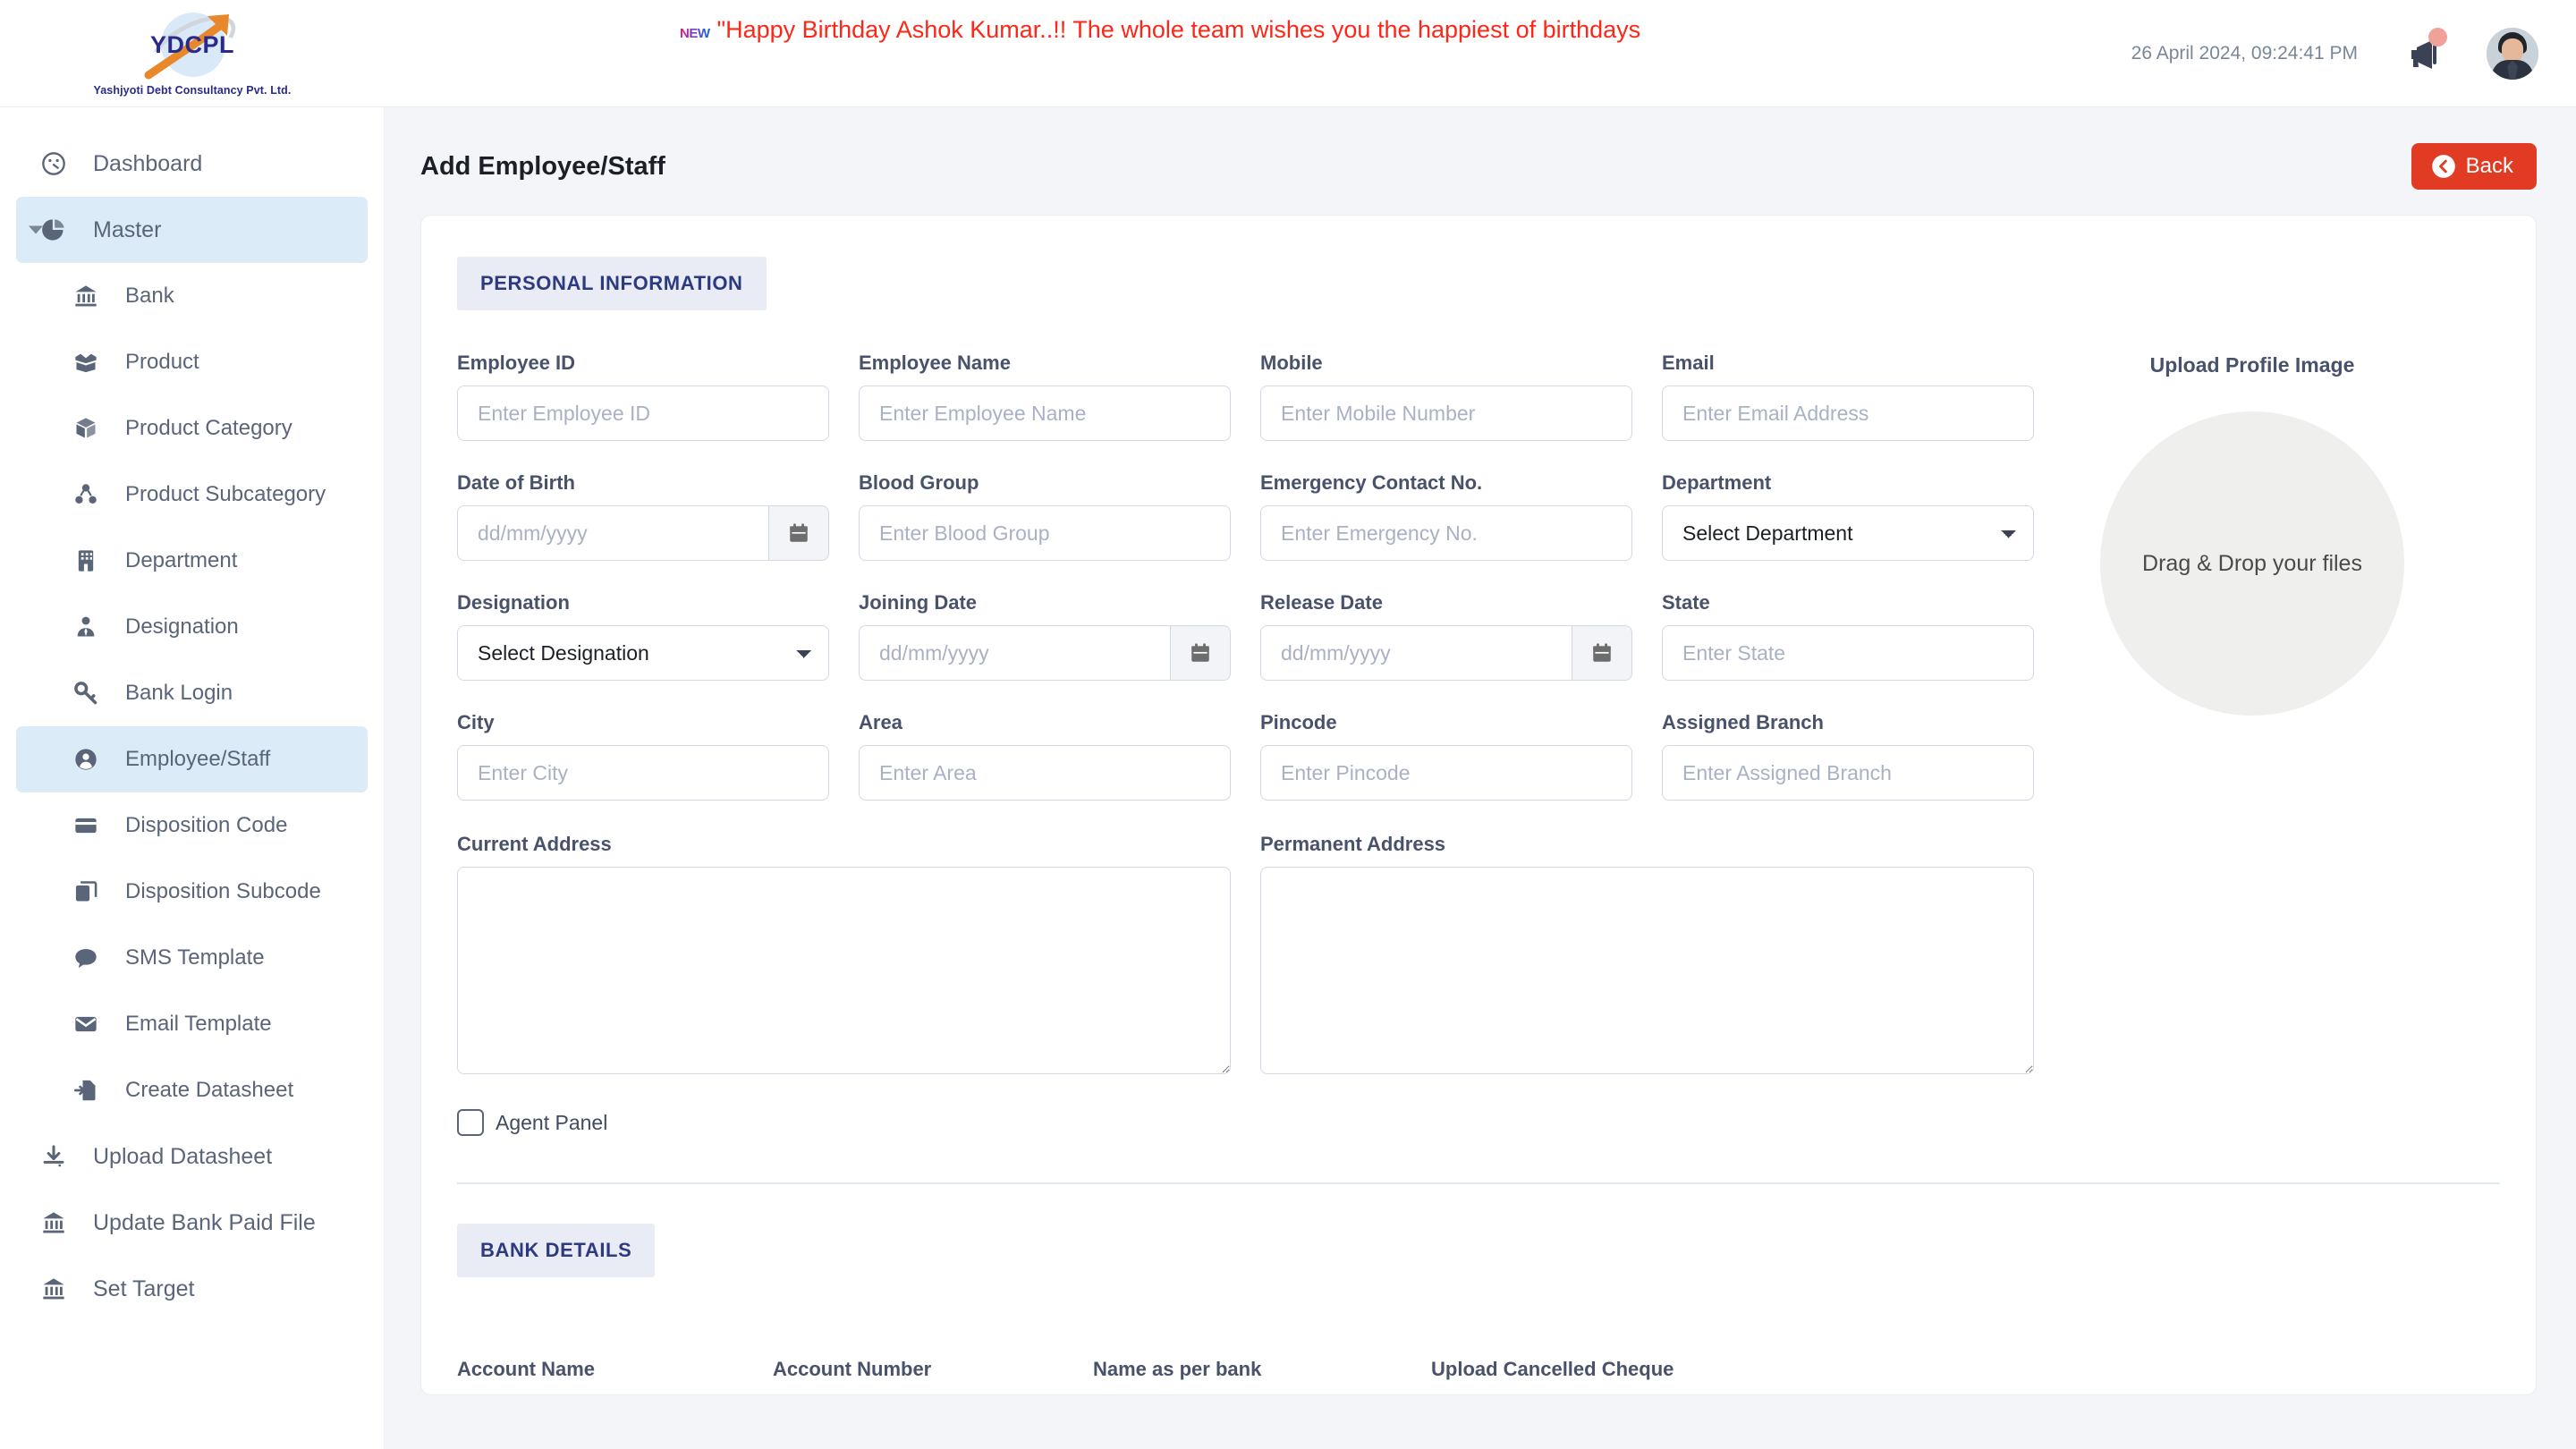  Describe the element at coordinates (612, 533) in the screenshot. I see `date-of-birth-input` at that location.